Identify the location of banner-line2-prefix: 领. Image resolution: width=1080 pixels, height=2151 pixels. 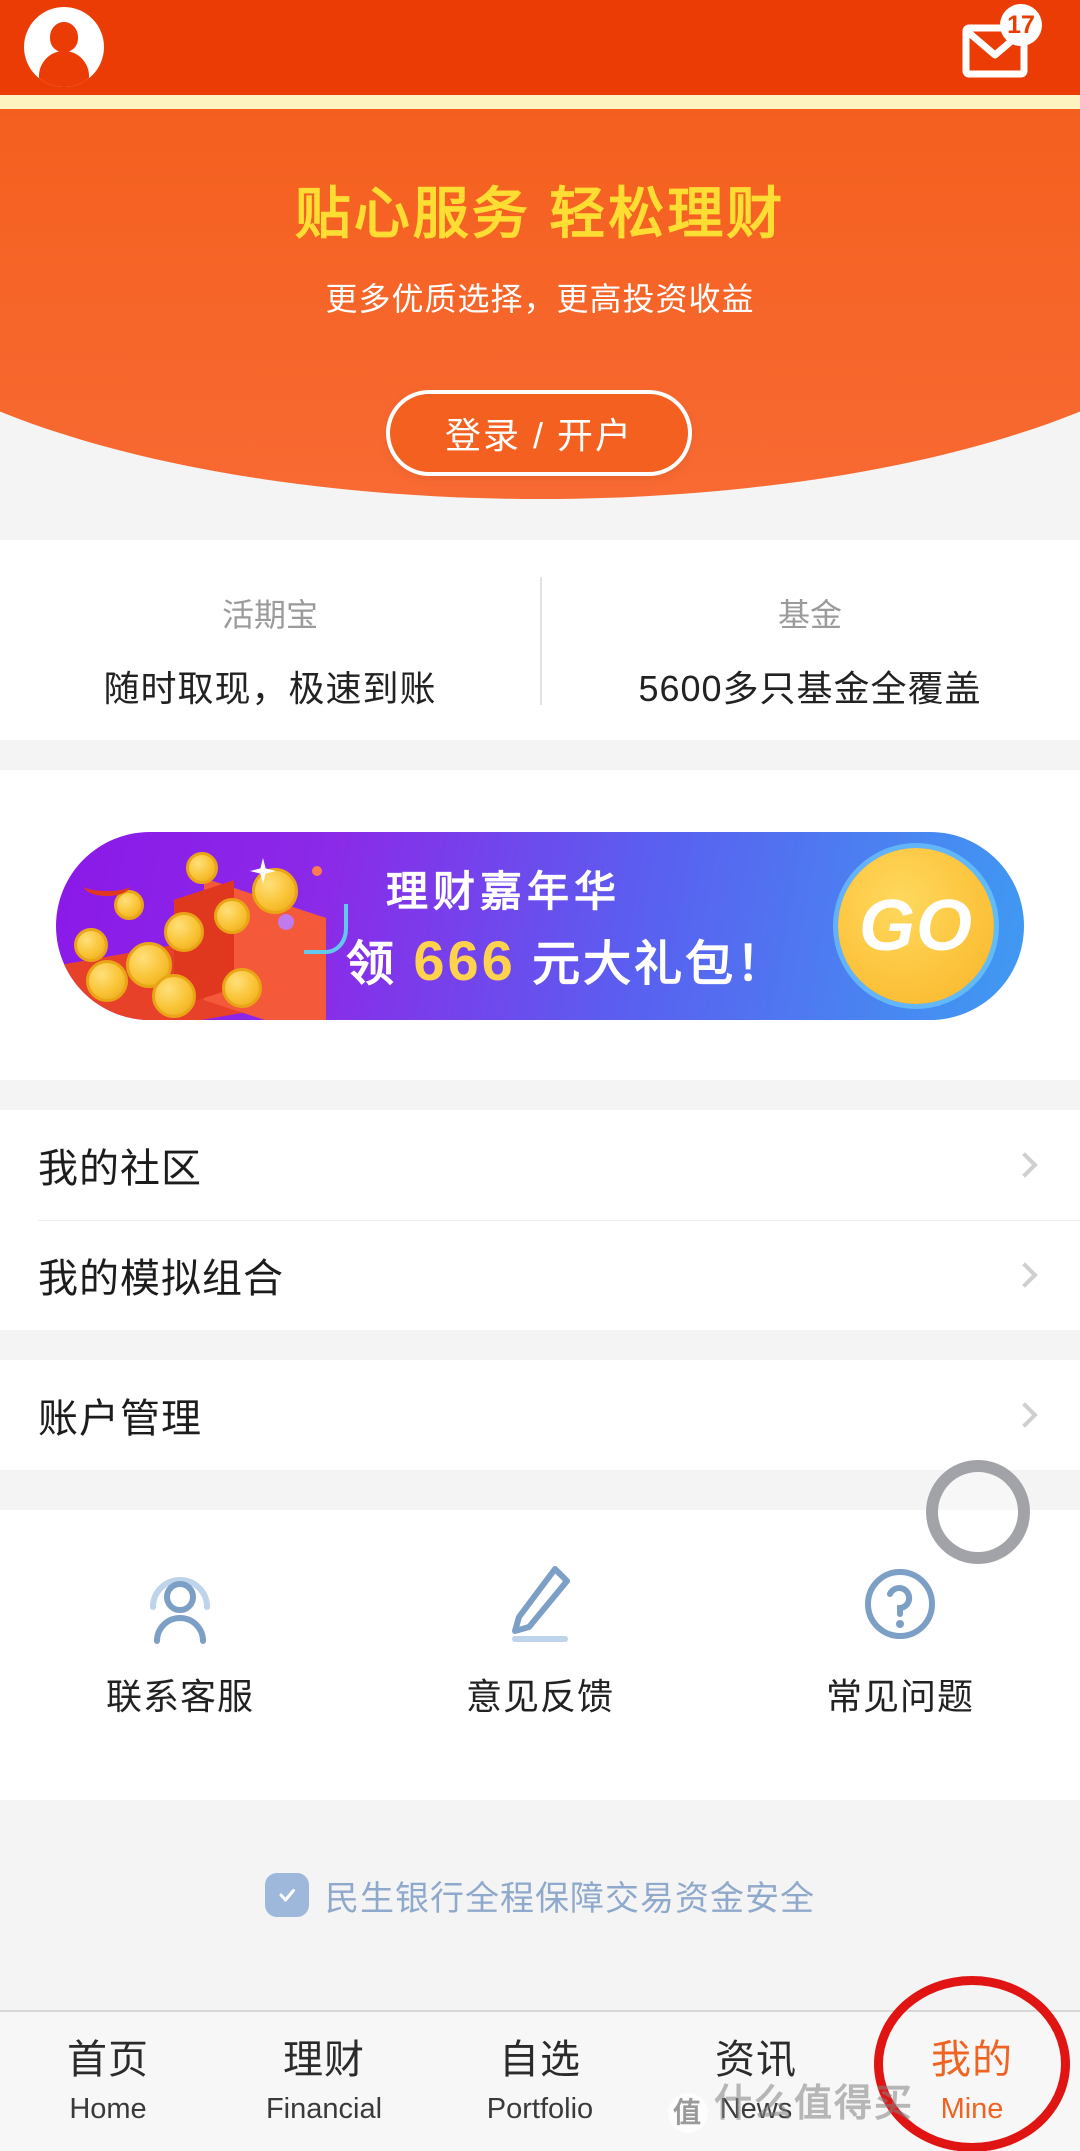
(380, 964).